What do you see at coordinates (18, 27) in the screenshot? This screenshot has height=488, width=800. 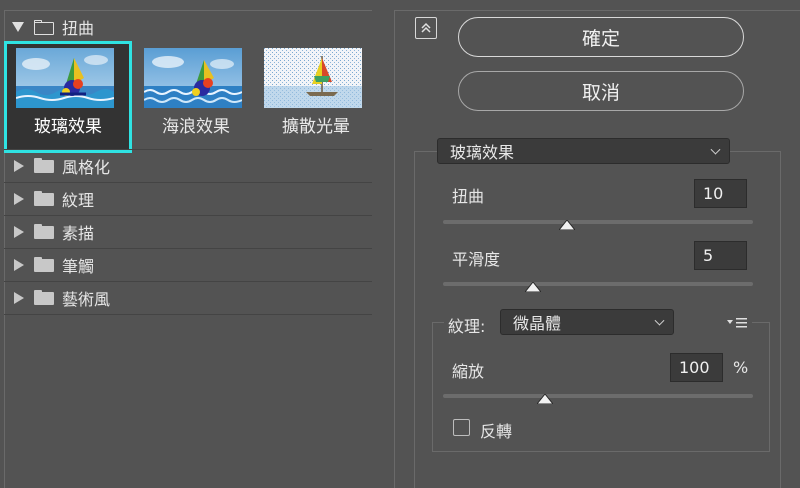 I see `disclosure-open-icon` at bounding box center [18, 27].